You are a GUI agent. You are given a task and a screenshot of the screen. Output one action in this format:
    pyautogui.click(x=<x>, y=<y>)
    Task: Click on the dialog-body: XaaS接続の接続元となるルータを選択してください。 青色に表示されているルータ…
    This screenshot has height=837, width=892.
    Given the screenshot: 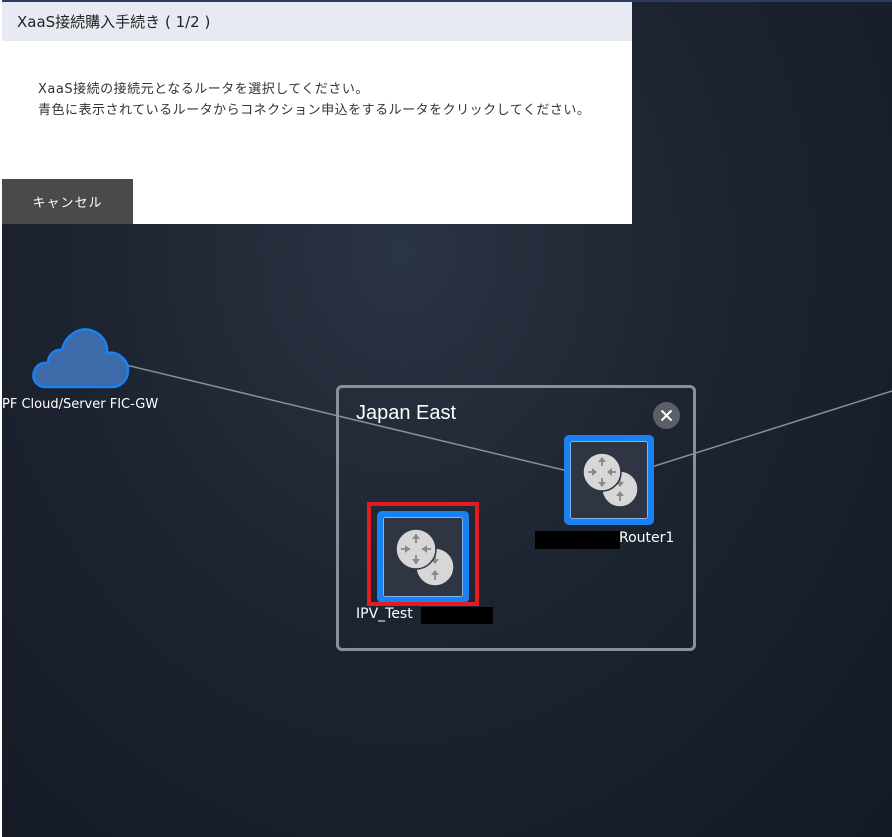 What is the action you would take?
    pyautogui.click(x=317, y=81)
    